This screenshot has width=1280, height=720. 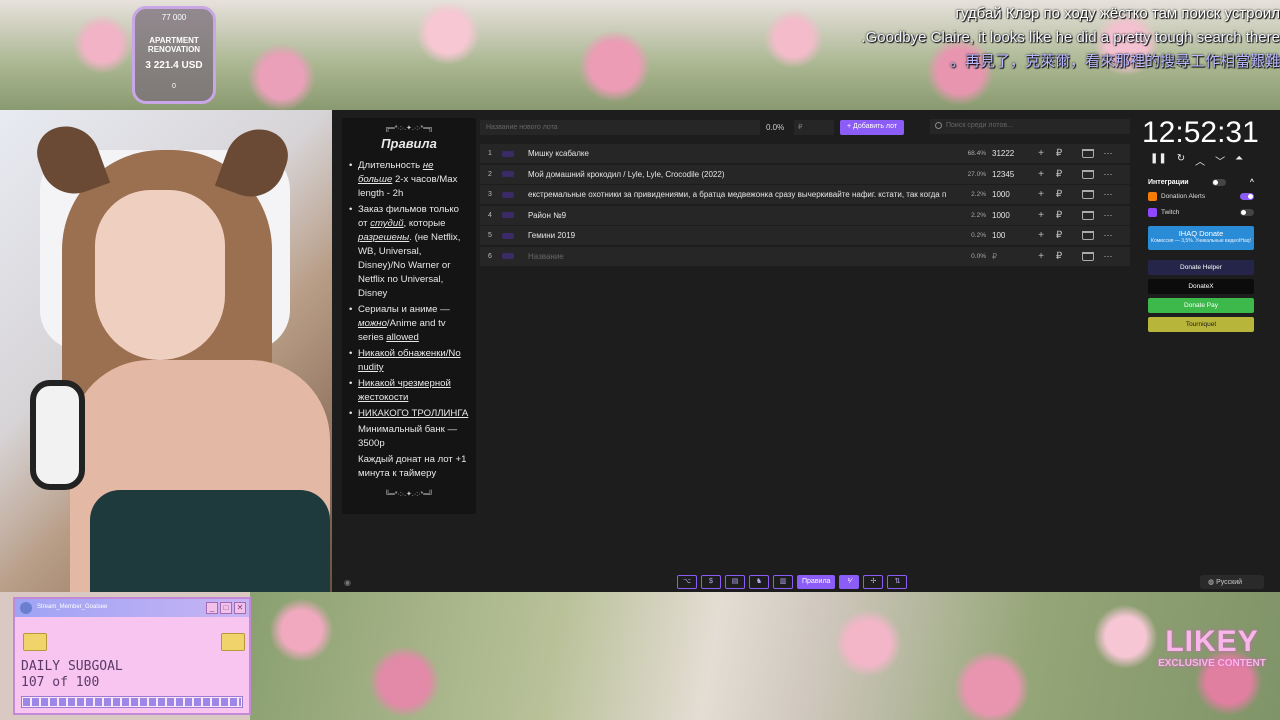 I want to click on lot-index: 6, so click(x=490, y=256).